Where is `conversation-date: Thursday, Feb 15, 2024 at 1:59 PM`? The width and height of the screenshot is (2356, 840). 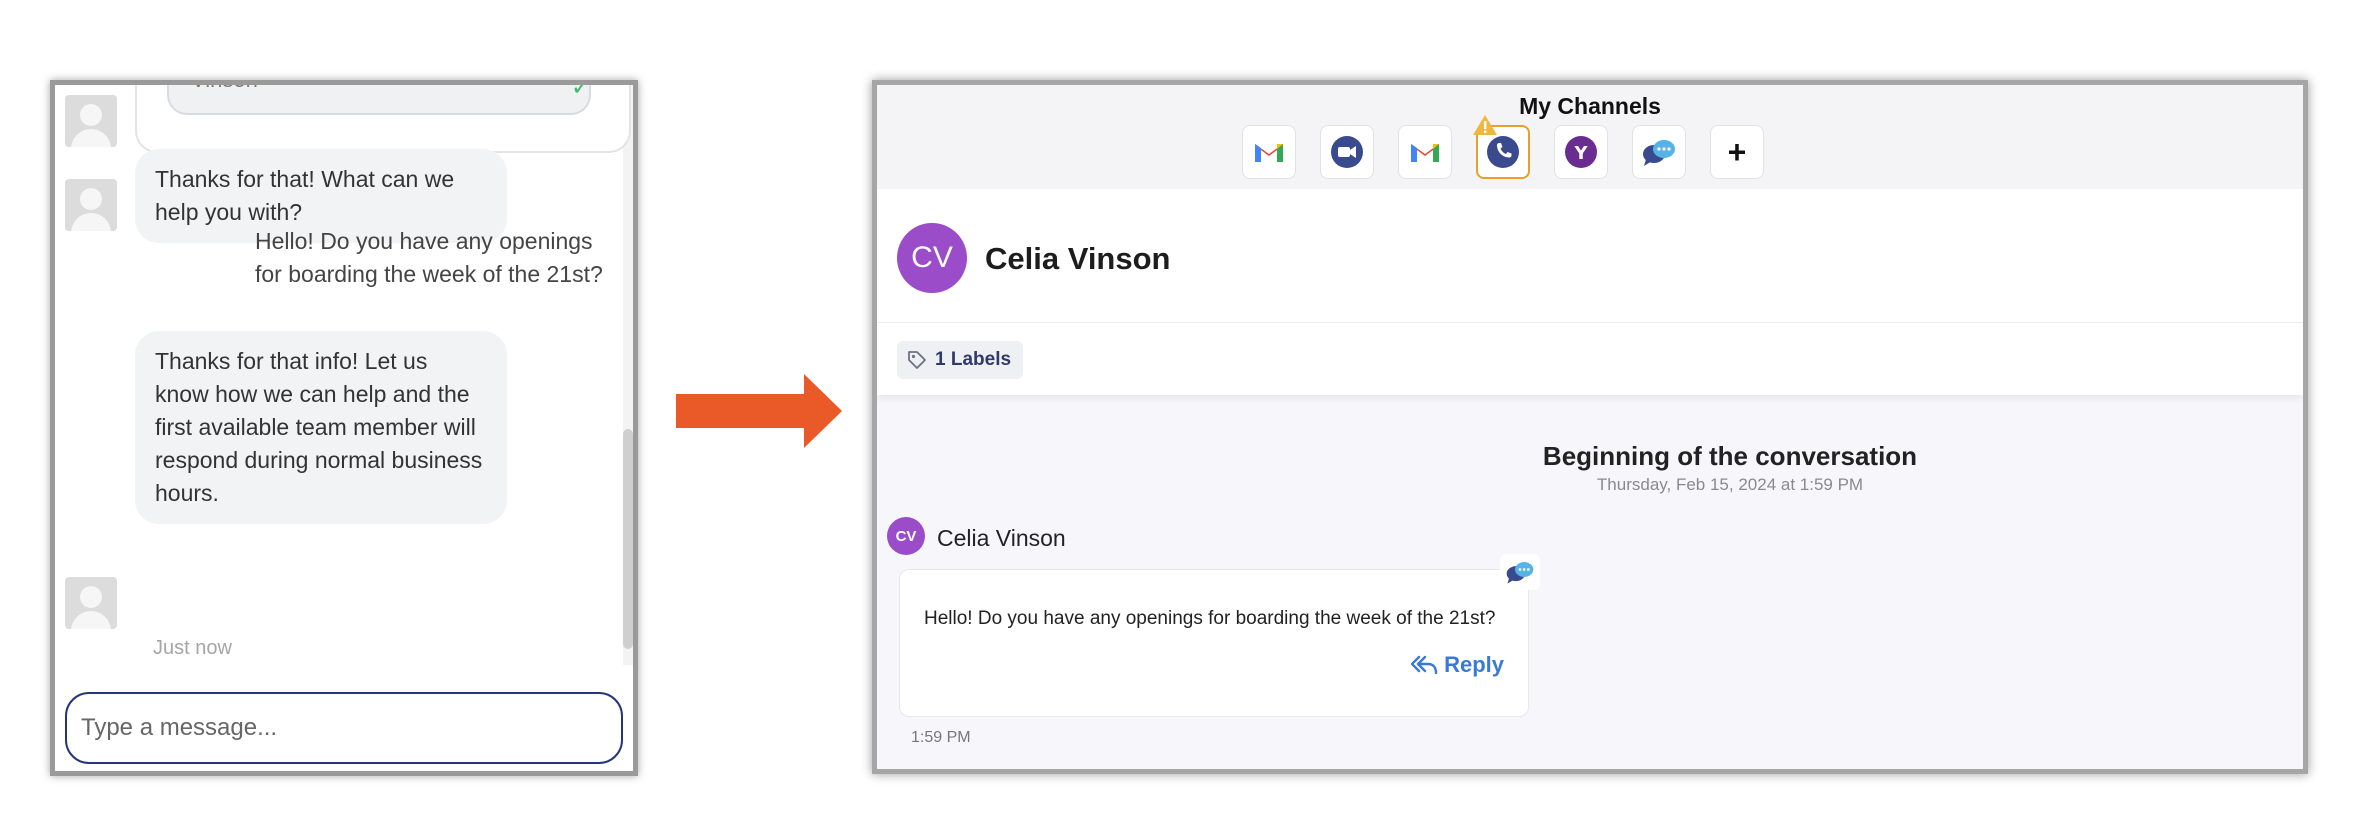 conversation-date: Thursday, Feb 15, 2024 at 1:59 PM is located at coordinates (1730, 484).